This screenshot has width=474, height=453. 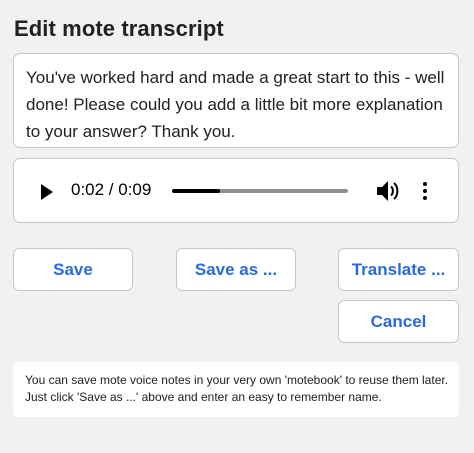 What do you see at coordinates (398, 321) in the screenshot?
I see `cancel-button: Cancel` at bounding box center [398, 321].